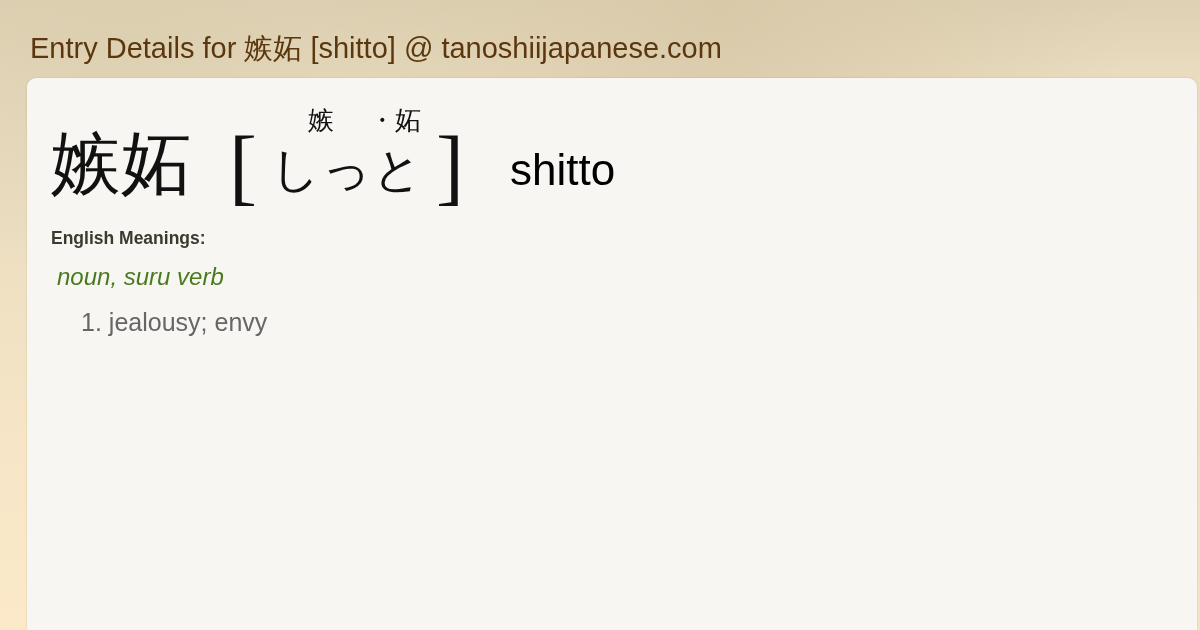 This screenshot has width=1200, height=630. I want to click on open-bracket: [, so click(243, 167).